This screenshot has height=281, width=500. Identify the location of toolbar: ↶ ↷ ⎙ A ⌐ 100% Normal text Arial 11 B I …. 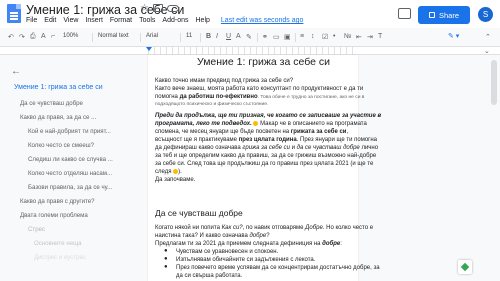
(250, 37).